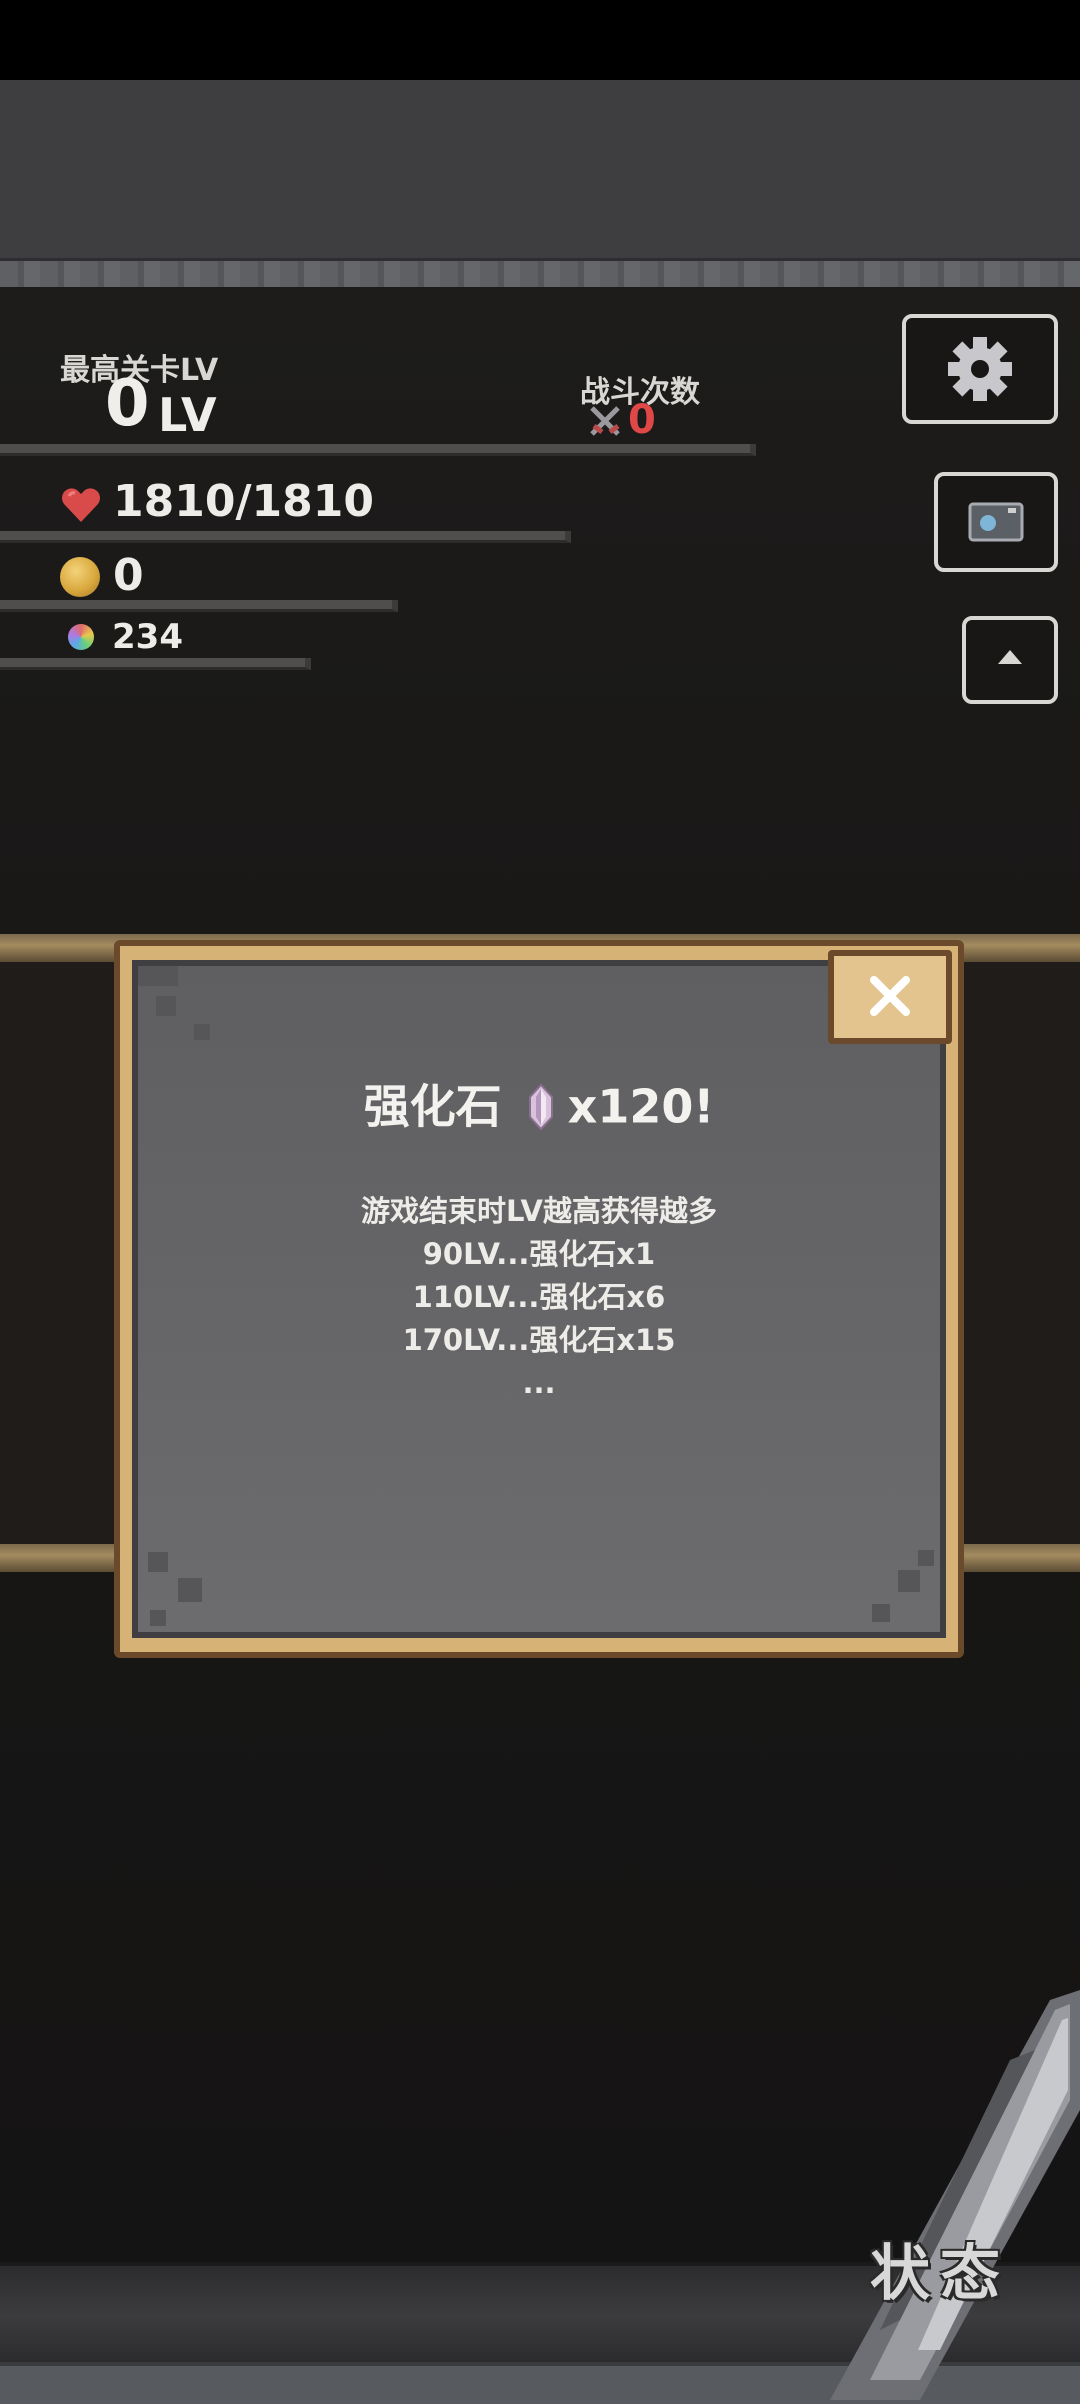  Describe the element at coordinates (432, 1106) in the screenshot. I see `reward-name: 强化石` at that location.